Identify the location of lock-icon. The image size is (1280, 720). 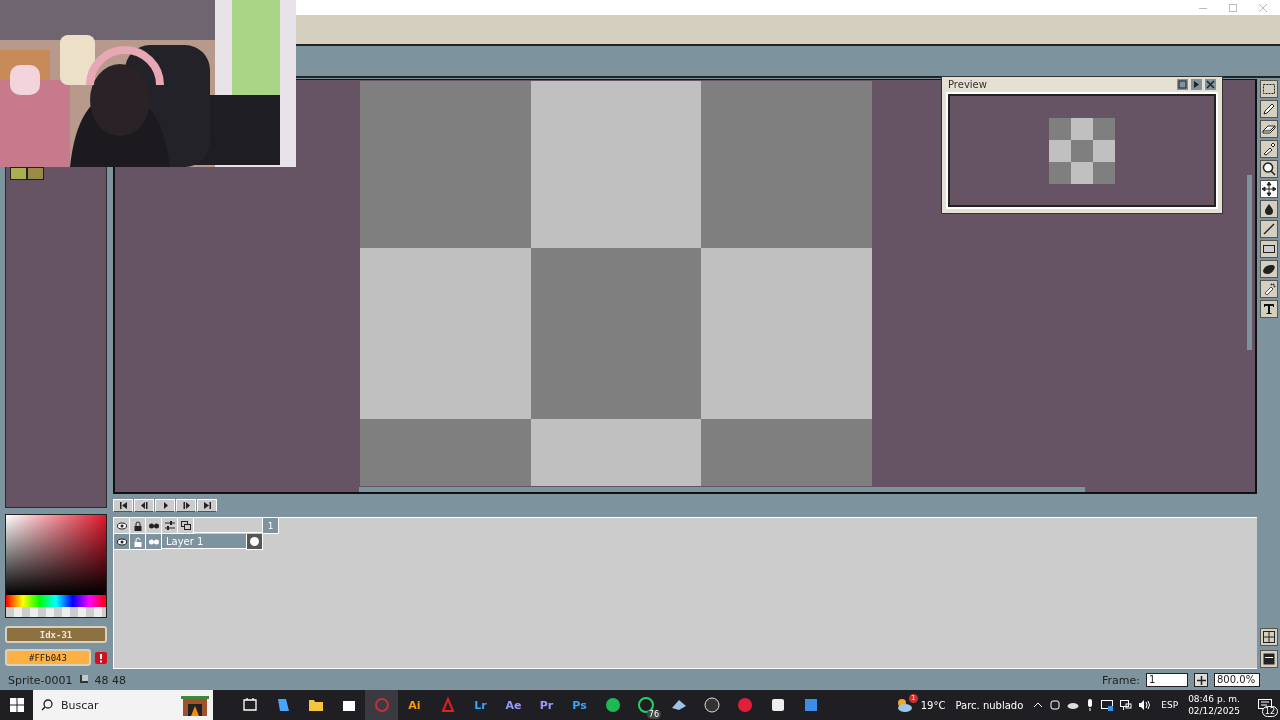
(138, 526).